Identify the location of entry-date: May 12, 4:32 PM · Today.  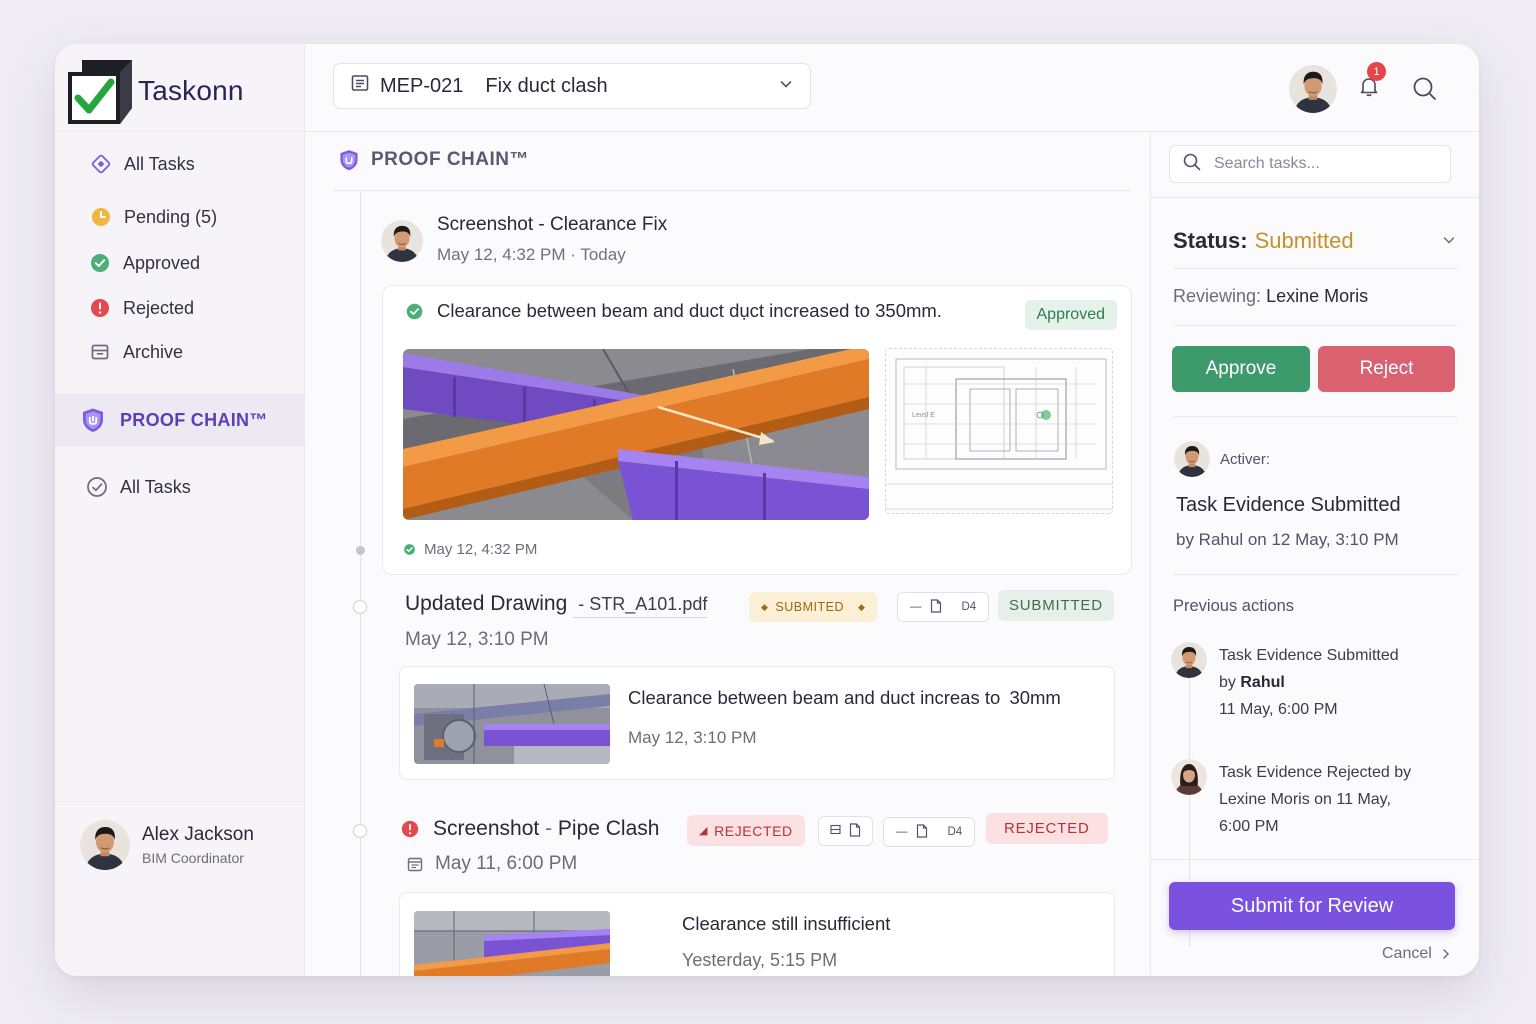
(552, 255).